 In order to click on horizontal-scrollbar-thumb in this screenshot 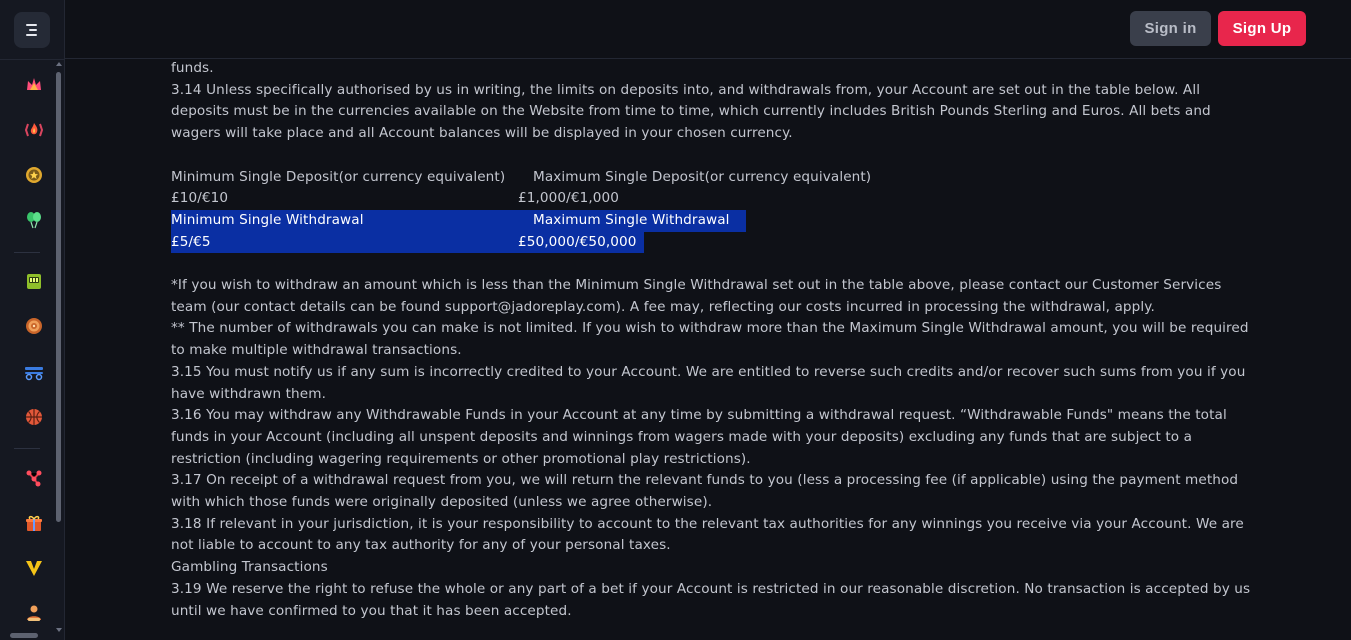, I will do `click(24, 635)`.